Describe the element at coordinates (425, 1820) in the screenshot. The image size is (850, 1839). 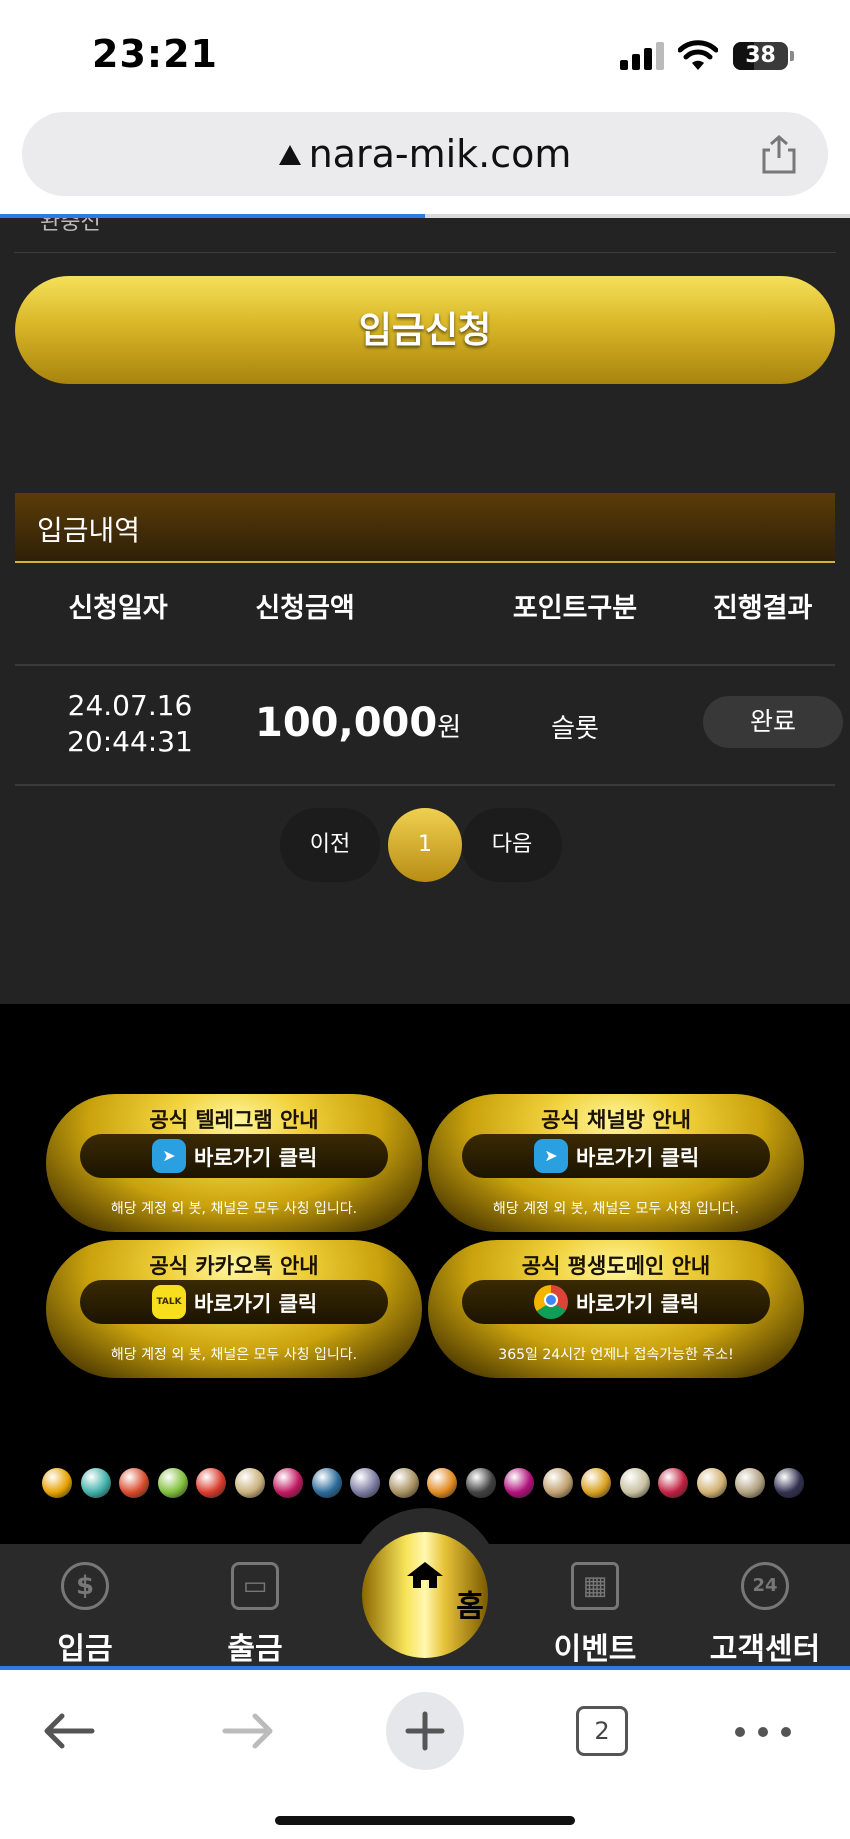
I see `home-indicator` at that location.